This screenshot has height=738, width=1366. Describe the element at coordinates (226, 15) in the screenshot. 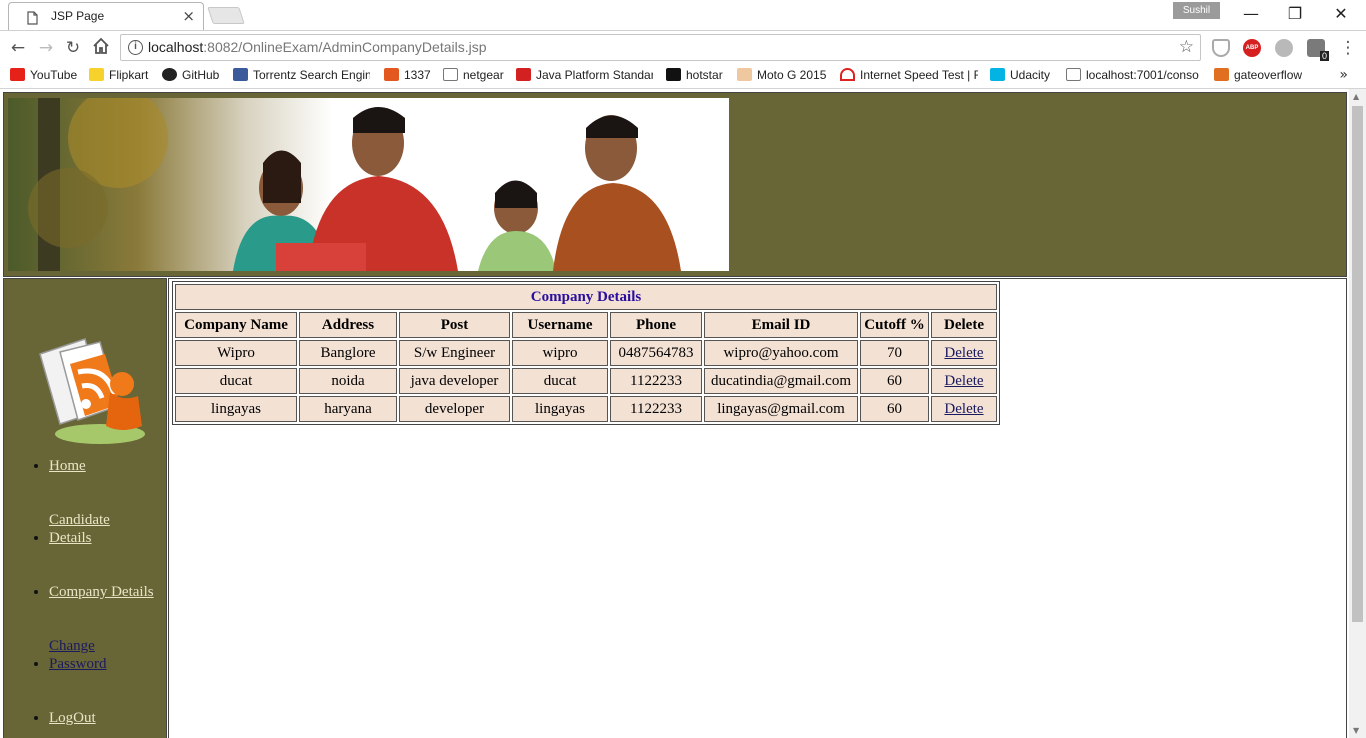

I see `new-tab-button` at that location.